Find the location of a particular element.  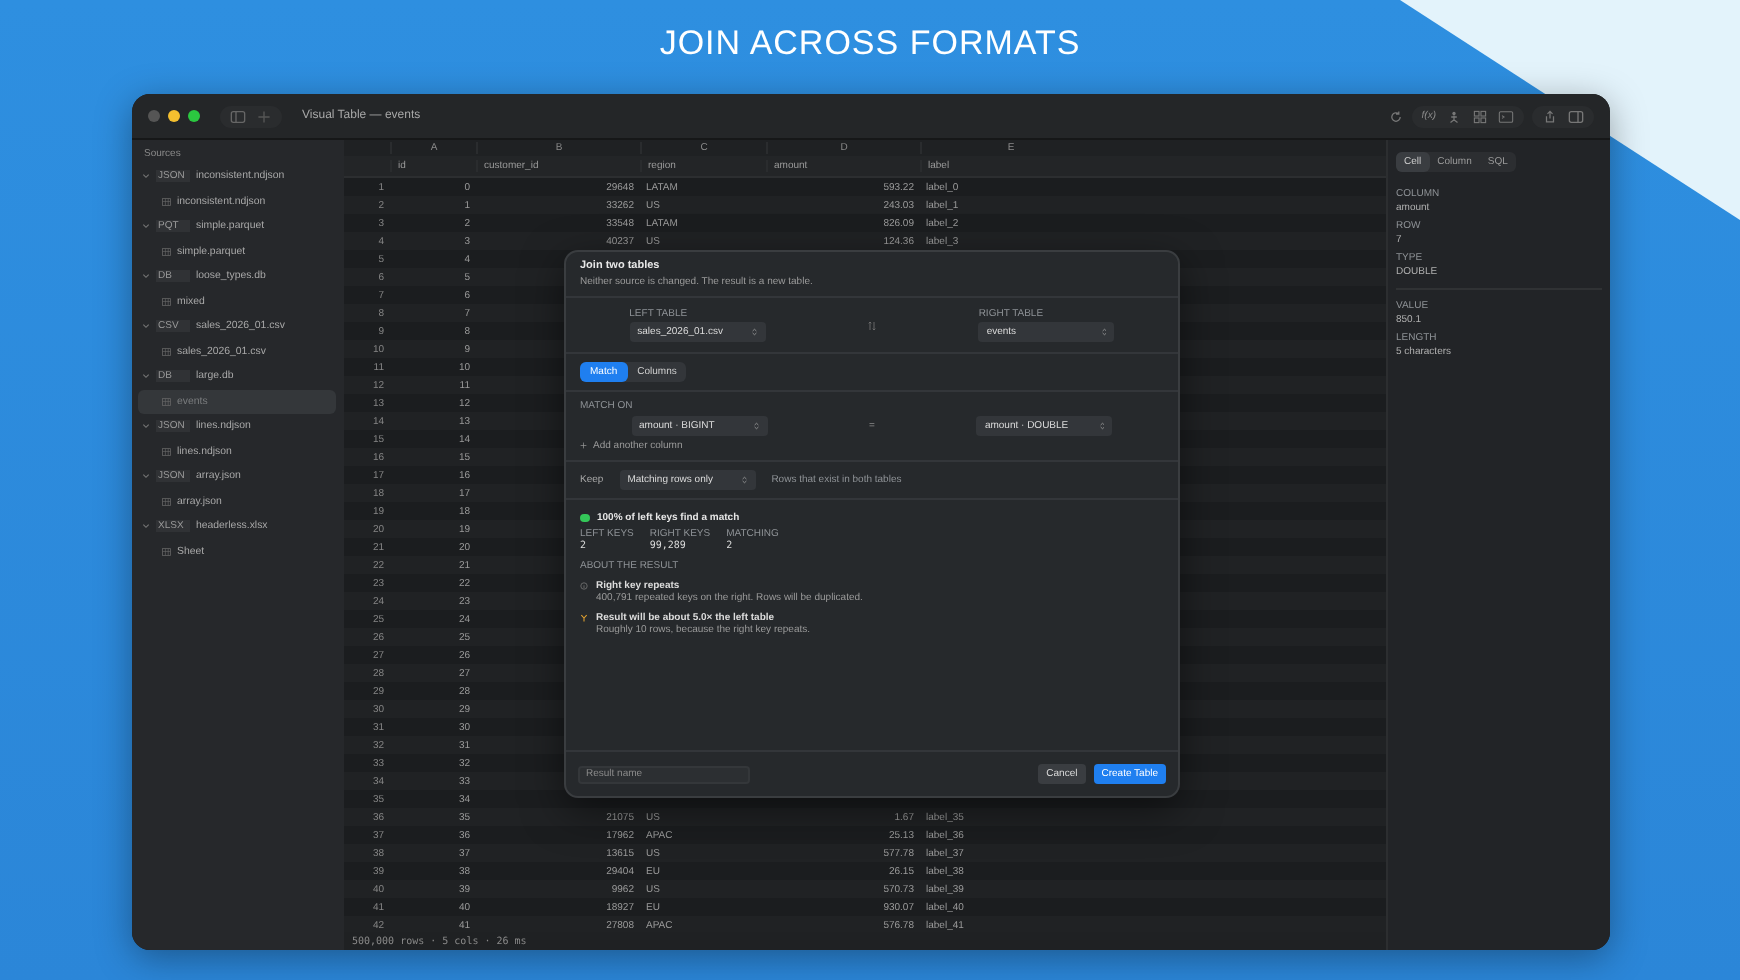

close-button is located at coordinates (154, 116).